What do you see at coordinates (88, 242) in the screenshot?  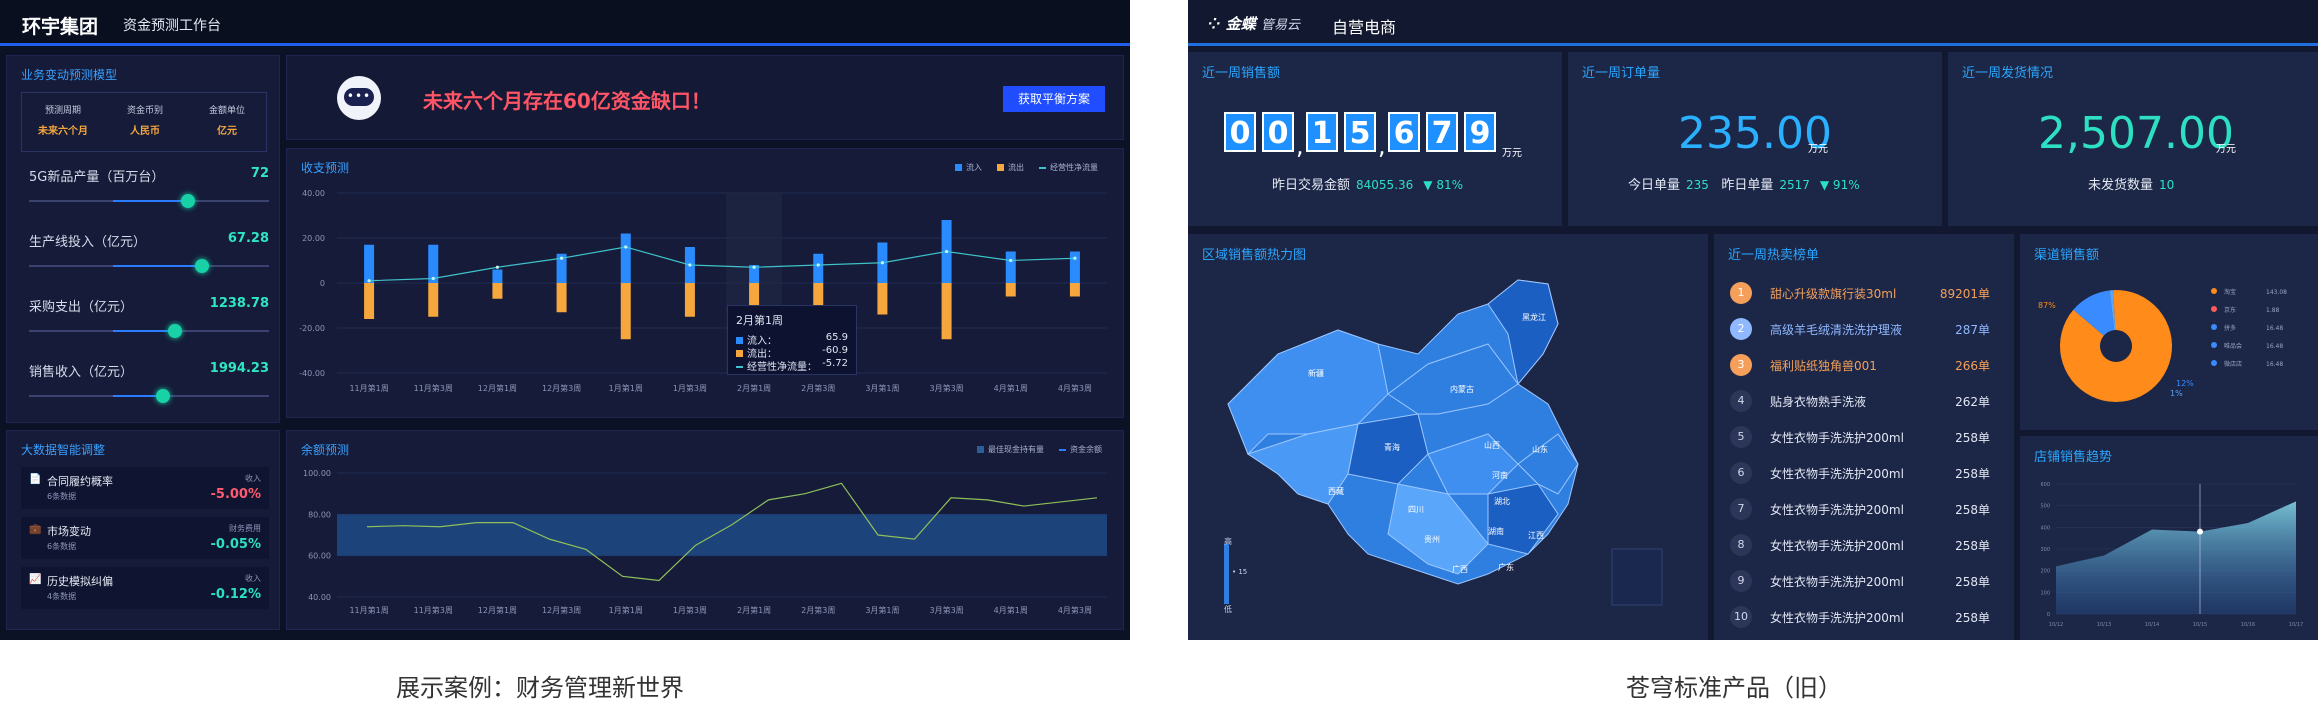 I see `slider-label: 生产线投入（亿元）` at bounding box center [88, 242].